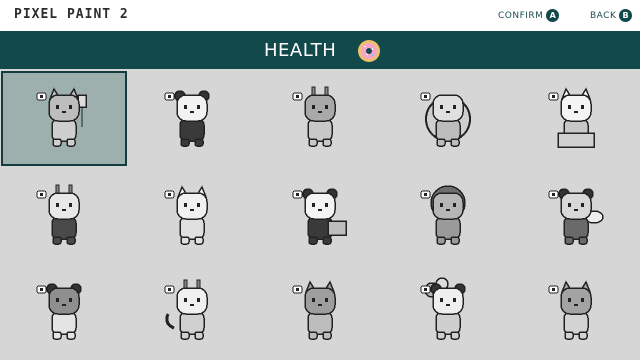 This screenshot has height=360, width=640. I want to click on donut-icon, so click(369, 51).